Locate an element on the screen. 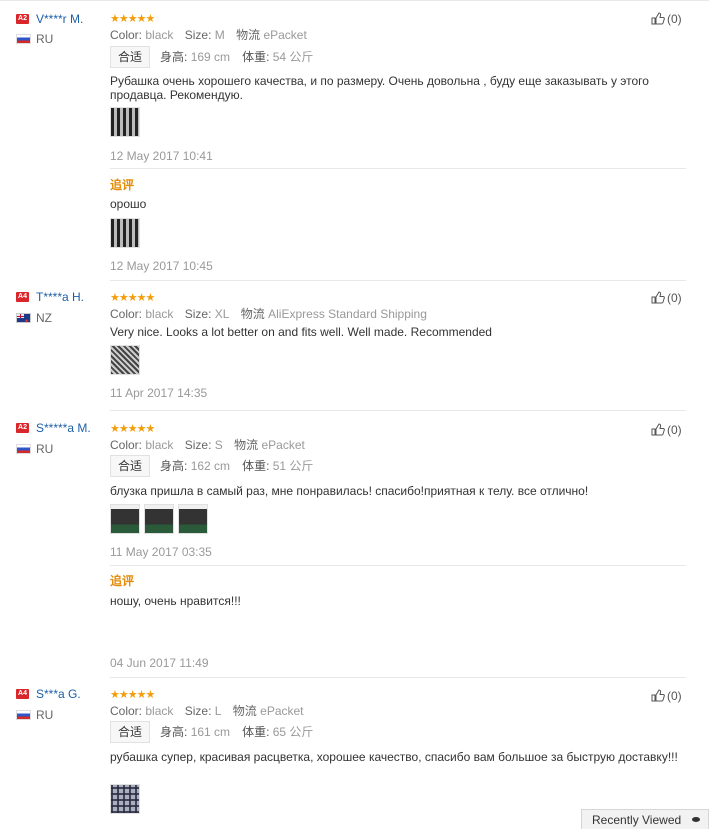 Image resolution: width=709 pixels, height=829 pixels. height-value: 161 cm is located at coordinates (210, 732).